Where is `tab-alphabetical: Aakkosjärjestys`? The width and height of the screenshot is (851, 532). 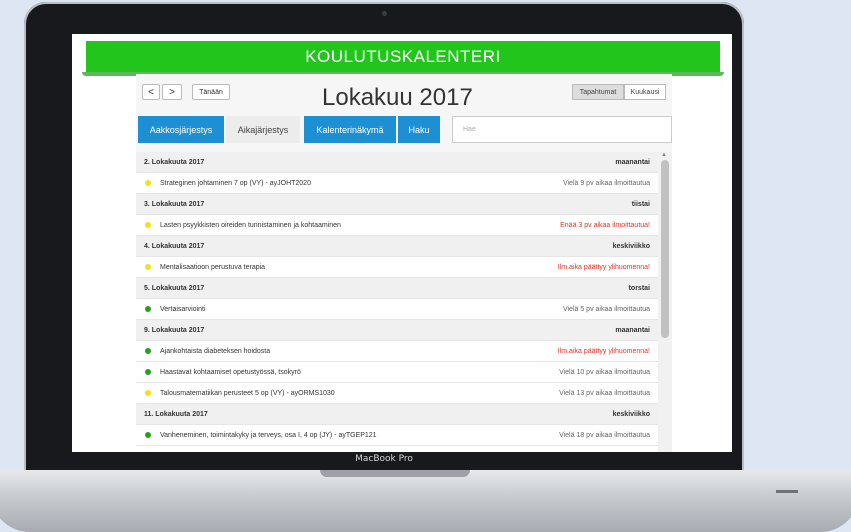 tab-alphabetical: Aakkosjärjestys is located at coordinates (181, 129).